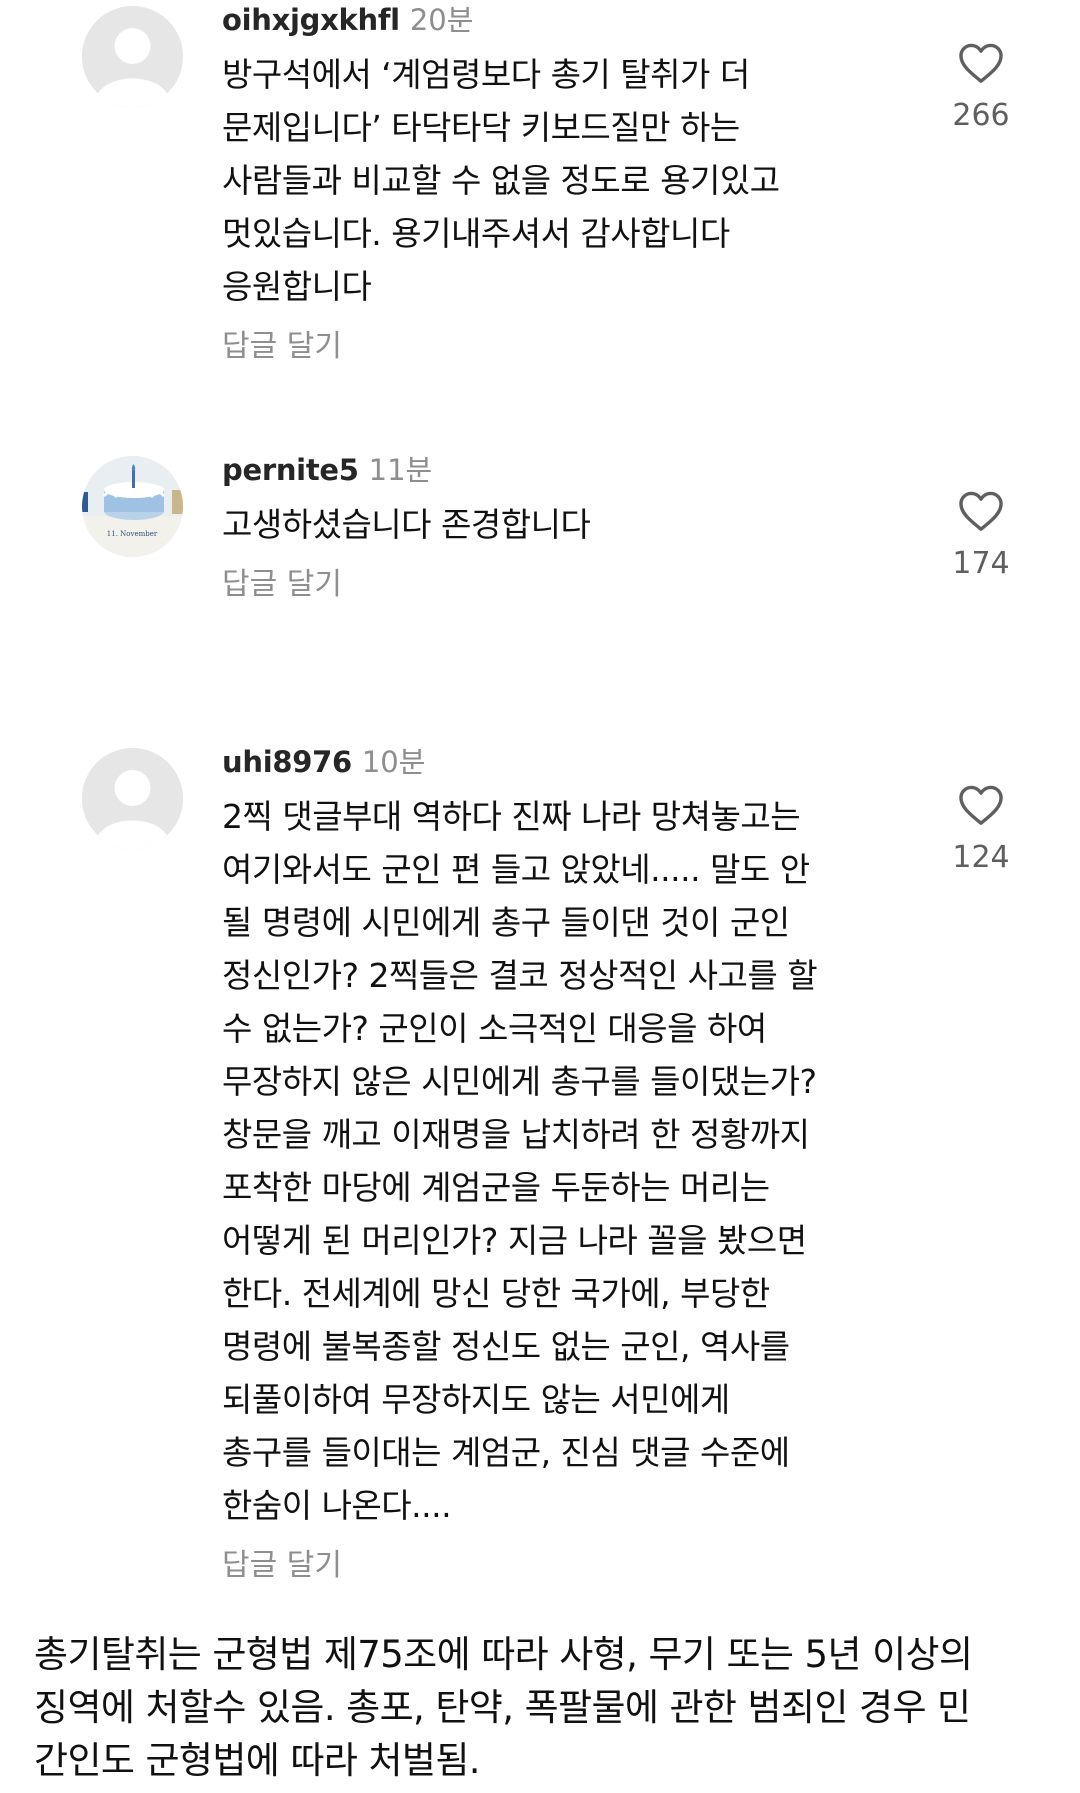 The height and width of the screenshot is (1793, 1080). What do you see at coordinates (494, 1028) in the screenshot?
I see `comment-text-line: 수 없는가? 군인이 소극적인 대응을 하여` at bounding box center [494, 1028].